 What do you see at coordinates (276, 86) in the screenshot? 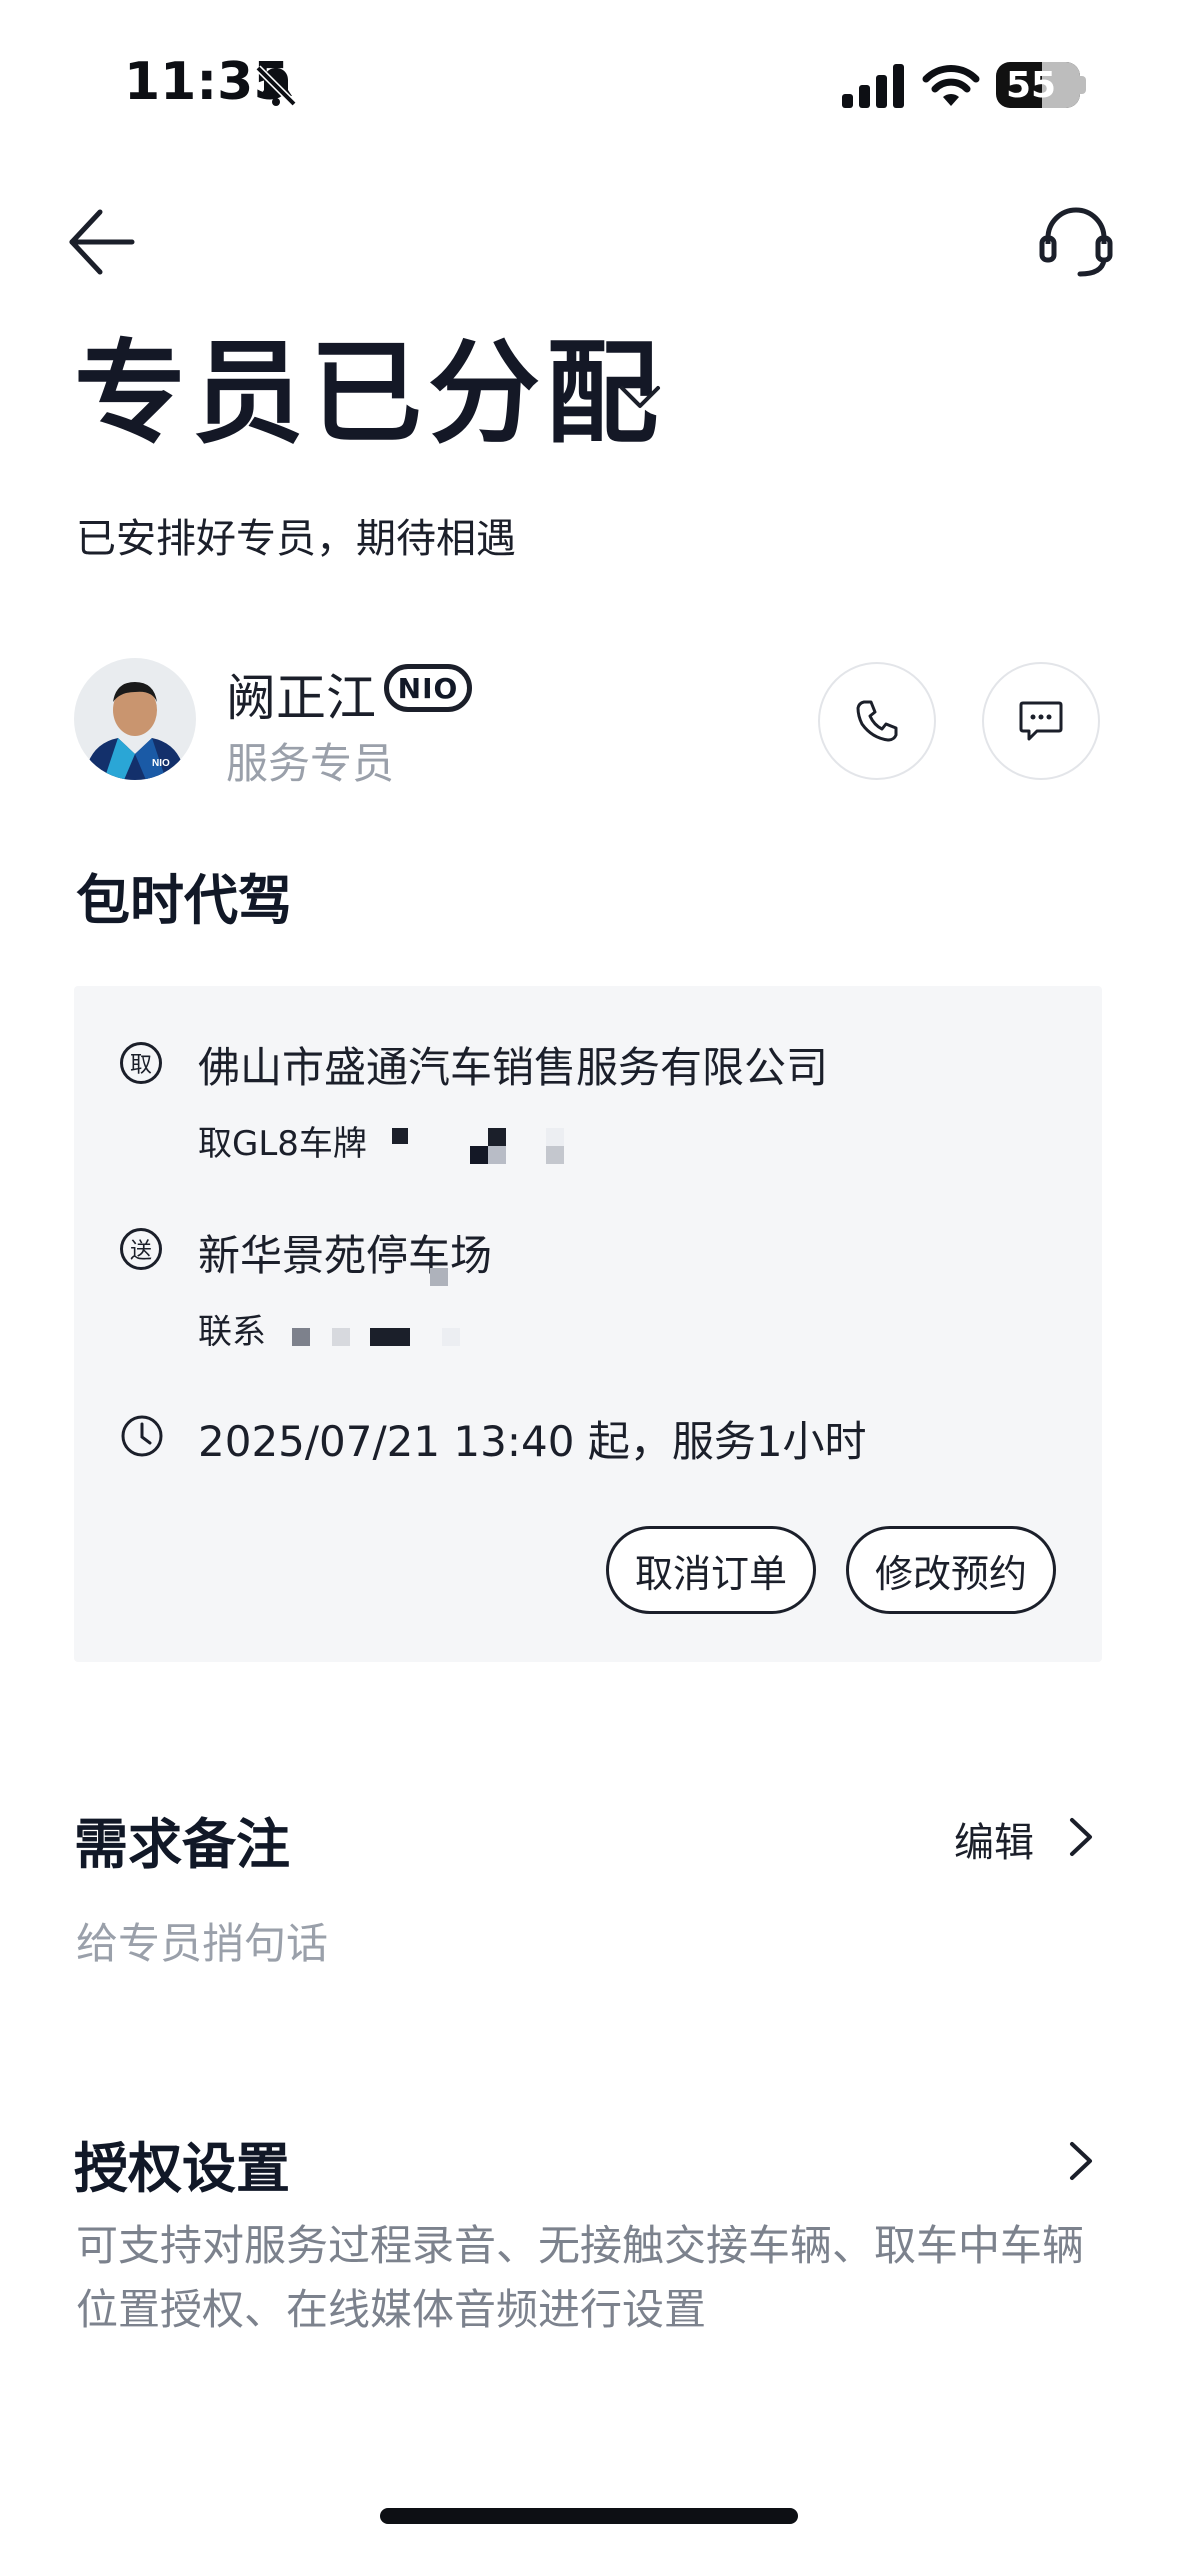
I see `bell-off-icon` at bounding box center [276, 86].